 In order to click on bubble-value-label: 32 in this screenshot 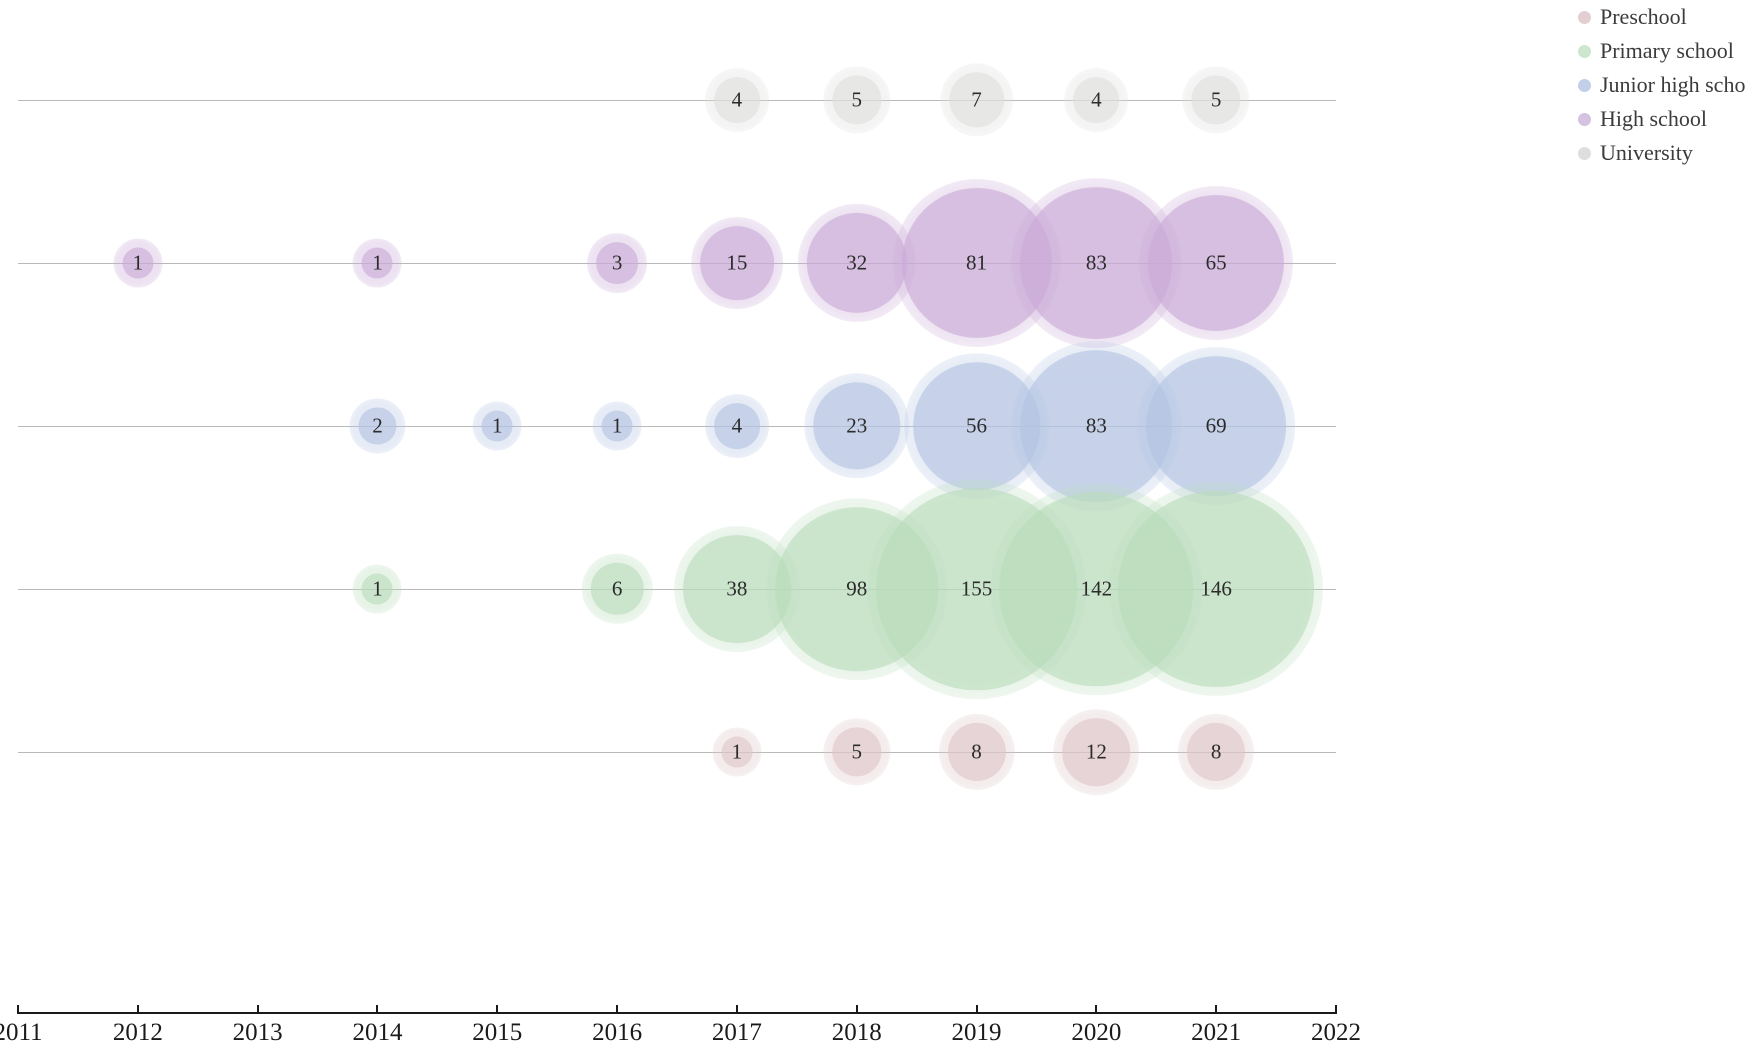, I will do `click(857, 262)`.